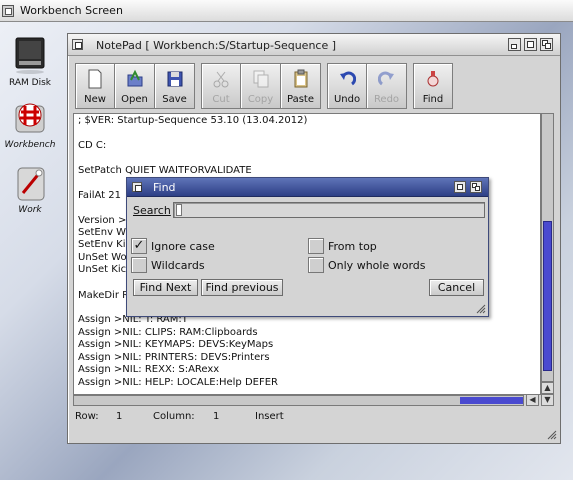 The width and height of the screenshot is (573, 480). I want to click on workbench-disk-icon, so click(30, 118).